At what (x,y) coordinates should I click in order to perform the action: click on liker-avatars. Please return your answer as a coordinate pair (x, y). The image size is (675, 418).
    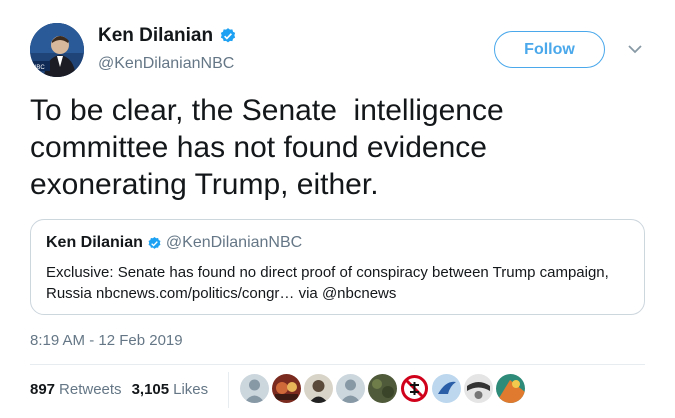
    Looking at the image, I should click on (382, 388).